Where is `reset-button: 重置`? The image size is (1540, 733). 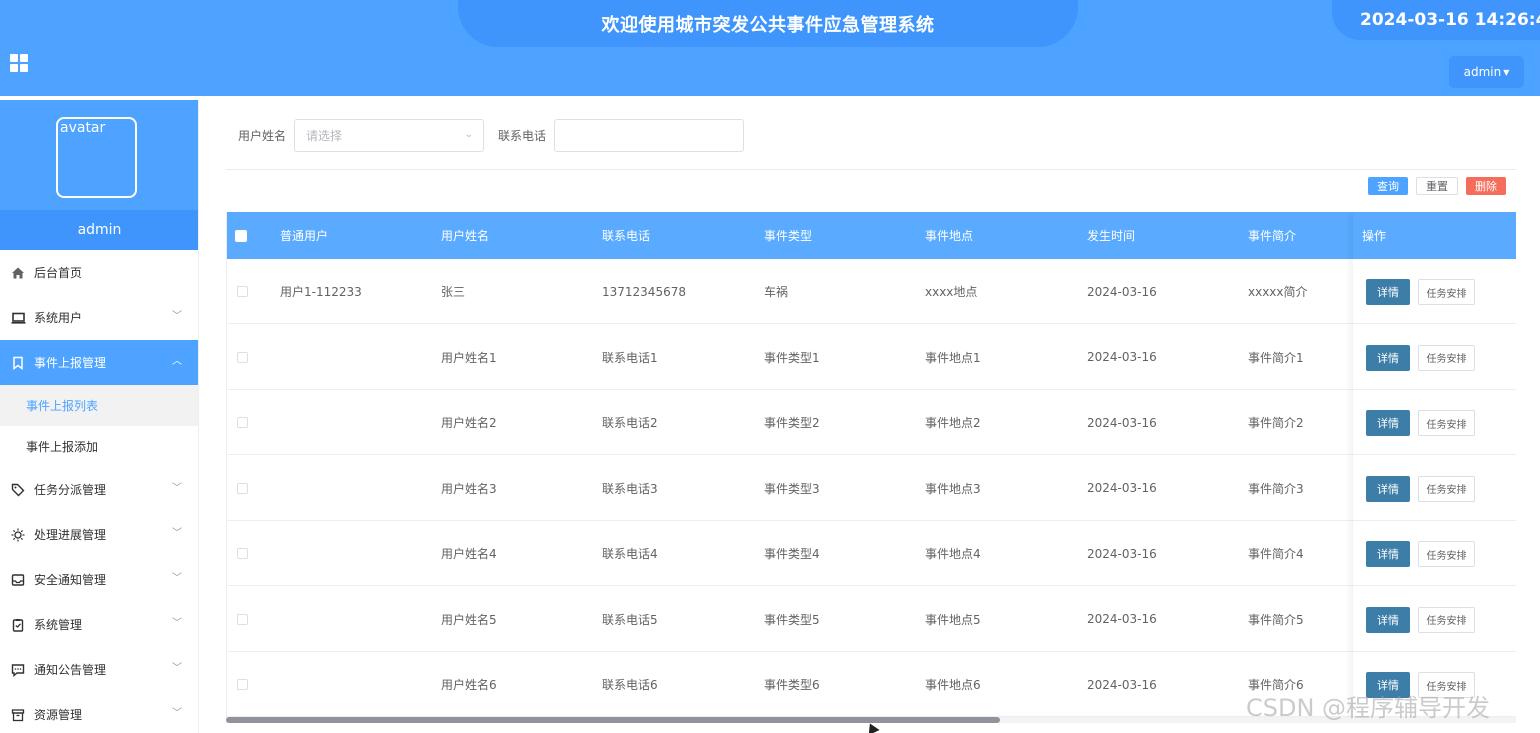 reset-button: 重置 is located at coordinates (1437, 186).